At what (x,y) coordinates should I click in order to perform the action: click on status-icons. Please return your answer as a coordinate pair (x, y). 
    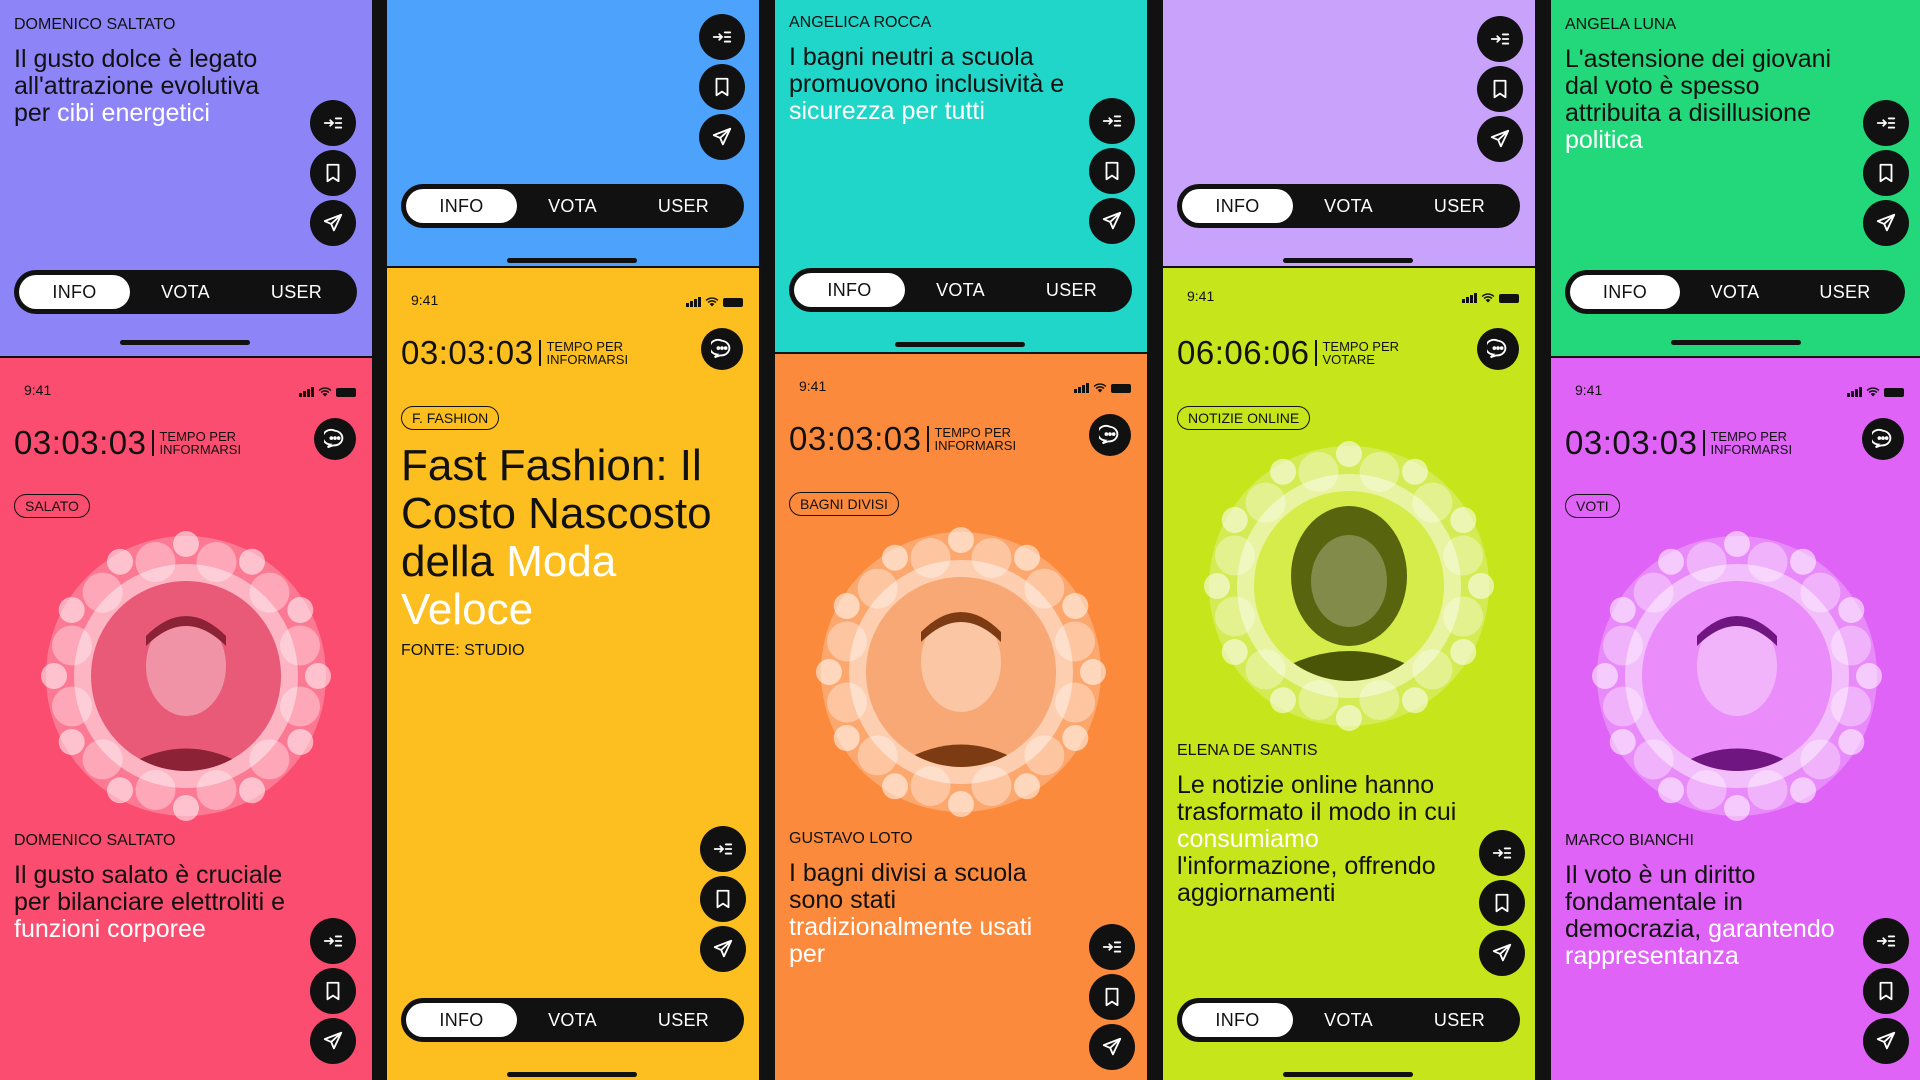
    Looking at the image, I should click on (1102, 388).